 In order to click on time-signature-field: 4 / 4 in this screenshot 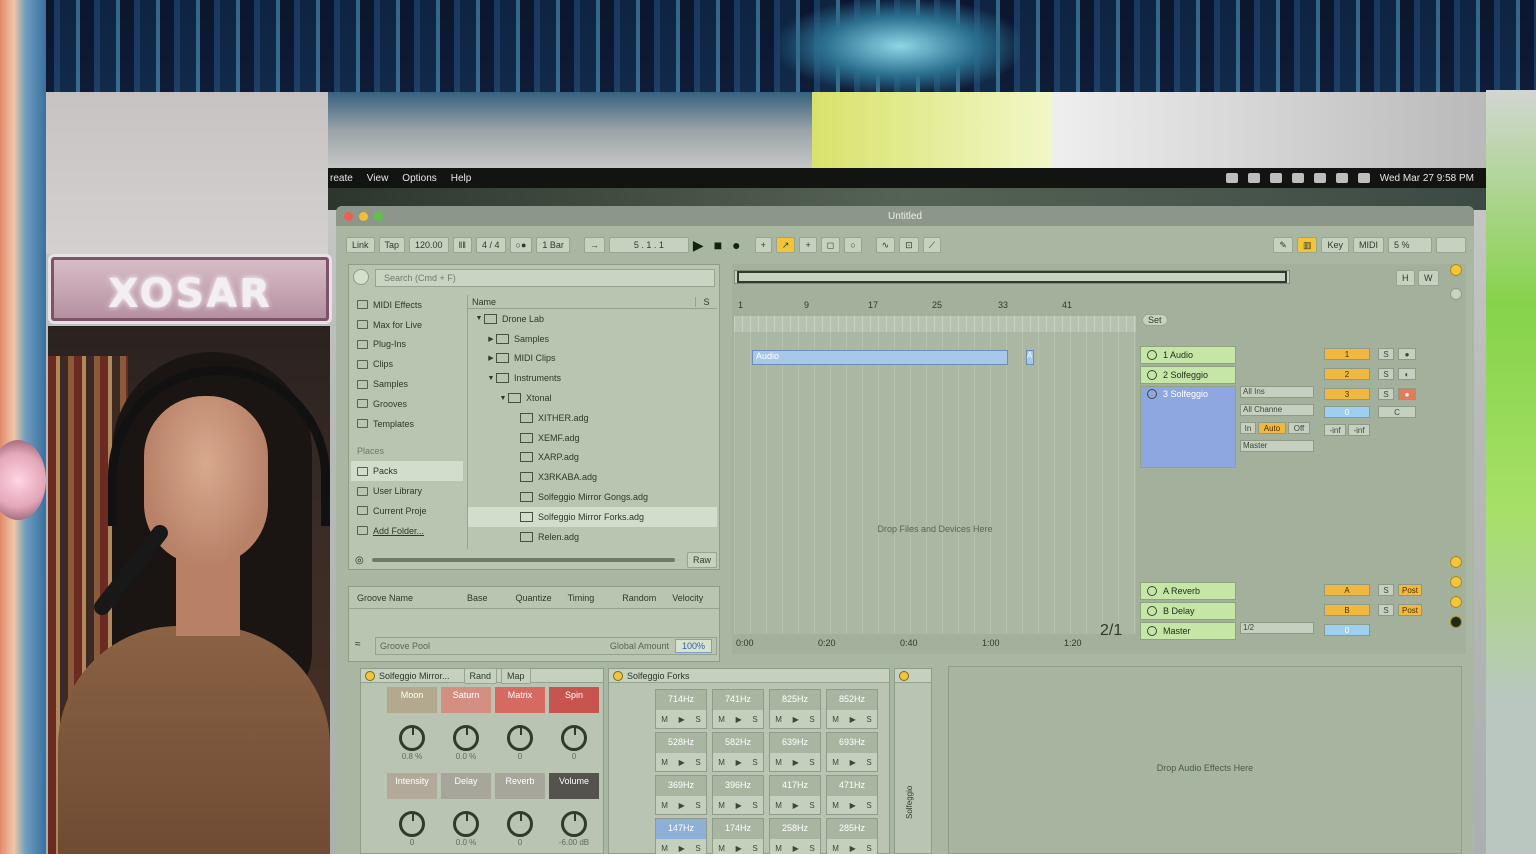, I will do `click(491, 245)`.